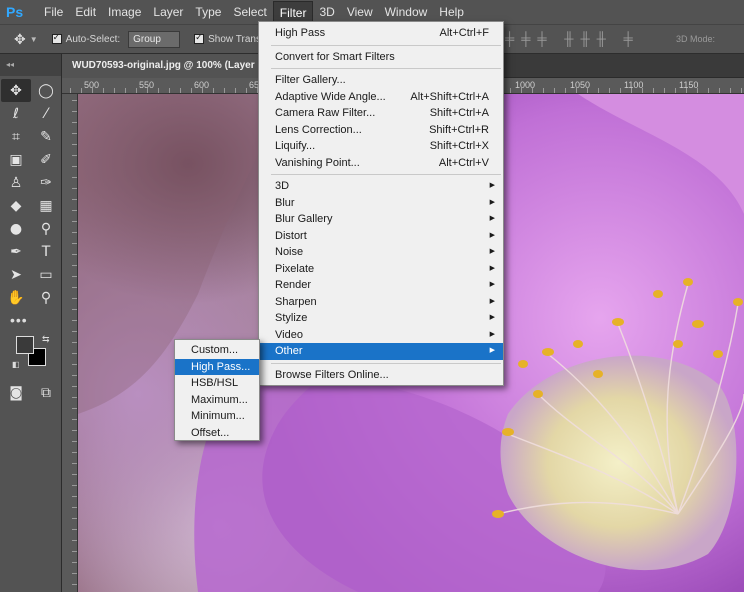  I want to click on menu-item-lens-correction: Lens Correction... Shift+Ctrl+R, so click(381, 130).